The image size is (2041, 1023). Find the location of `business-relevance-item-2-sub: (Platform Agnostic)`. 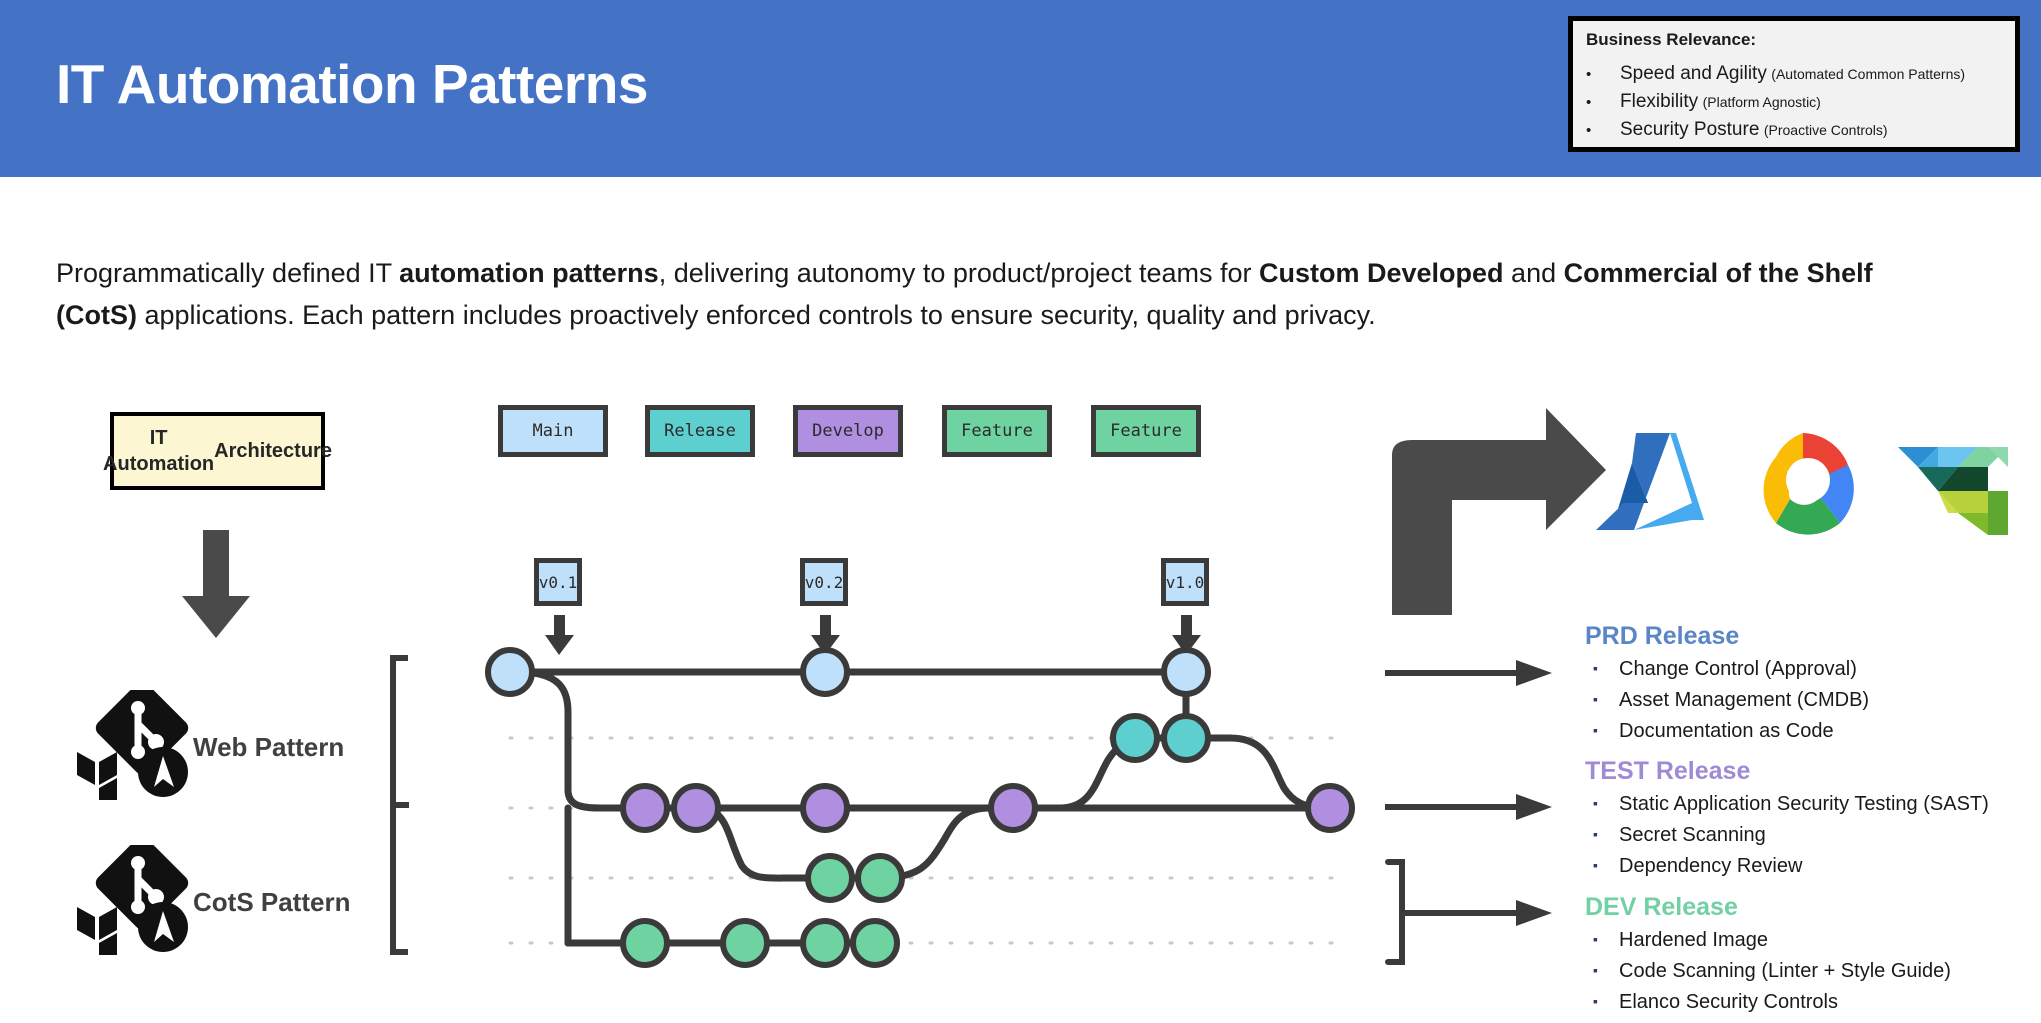

business-relevance-item-2-sub: (Platform Agnostic) is located at coordinates (1761, 102).